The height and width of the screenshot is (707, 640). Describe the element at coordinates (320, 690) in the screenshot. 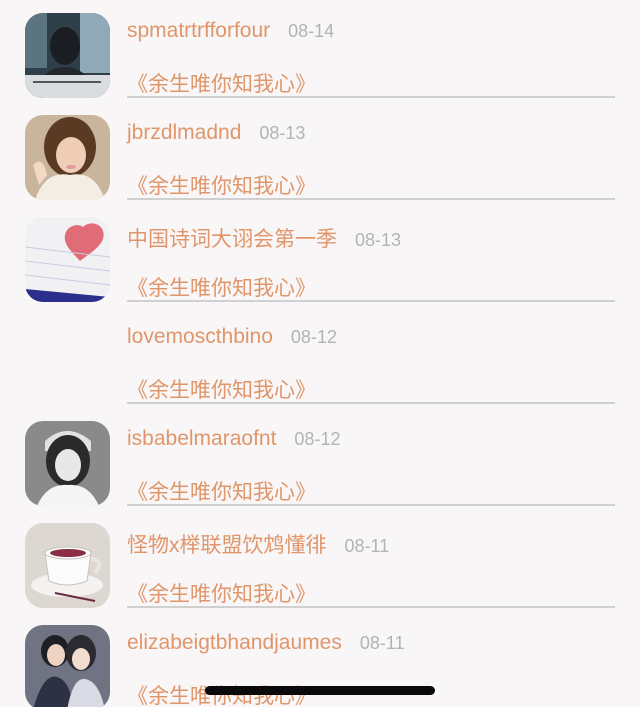

I see `home-indicator` at that location.